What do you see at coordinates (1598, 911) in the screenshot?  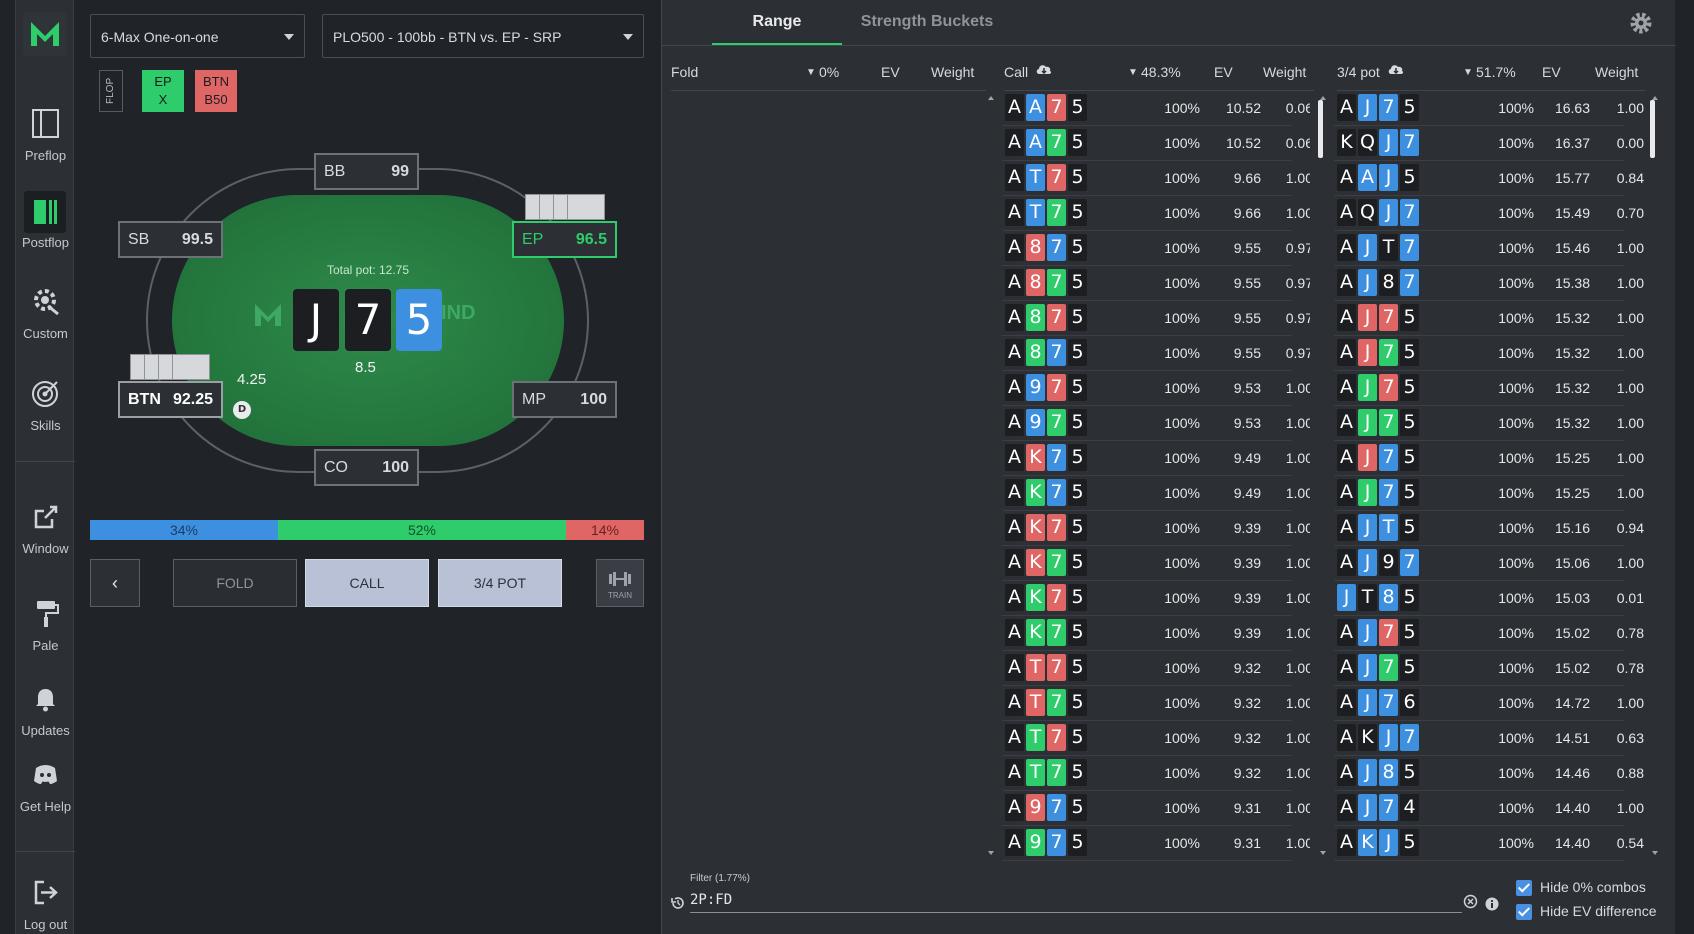 I see `hide-ev-label: Hide EV difference` at bounding box center [1598, 911].